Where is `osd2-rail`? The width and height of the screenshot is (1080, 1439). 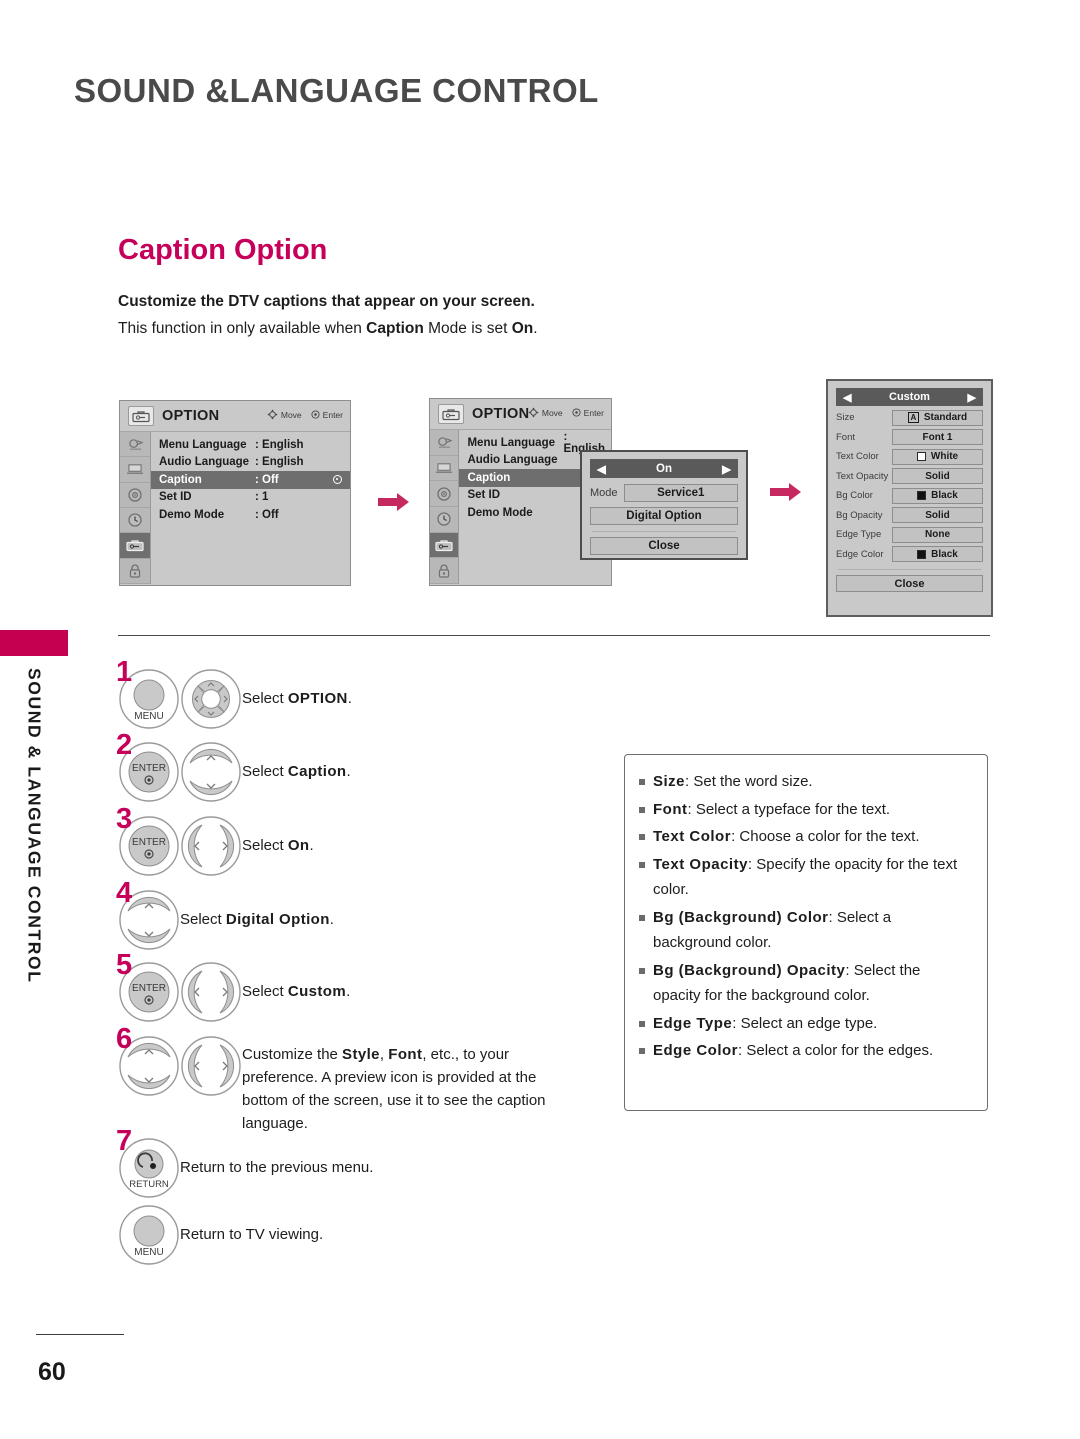
osd2-rail is located at coordinates (445, 507).